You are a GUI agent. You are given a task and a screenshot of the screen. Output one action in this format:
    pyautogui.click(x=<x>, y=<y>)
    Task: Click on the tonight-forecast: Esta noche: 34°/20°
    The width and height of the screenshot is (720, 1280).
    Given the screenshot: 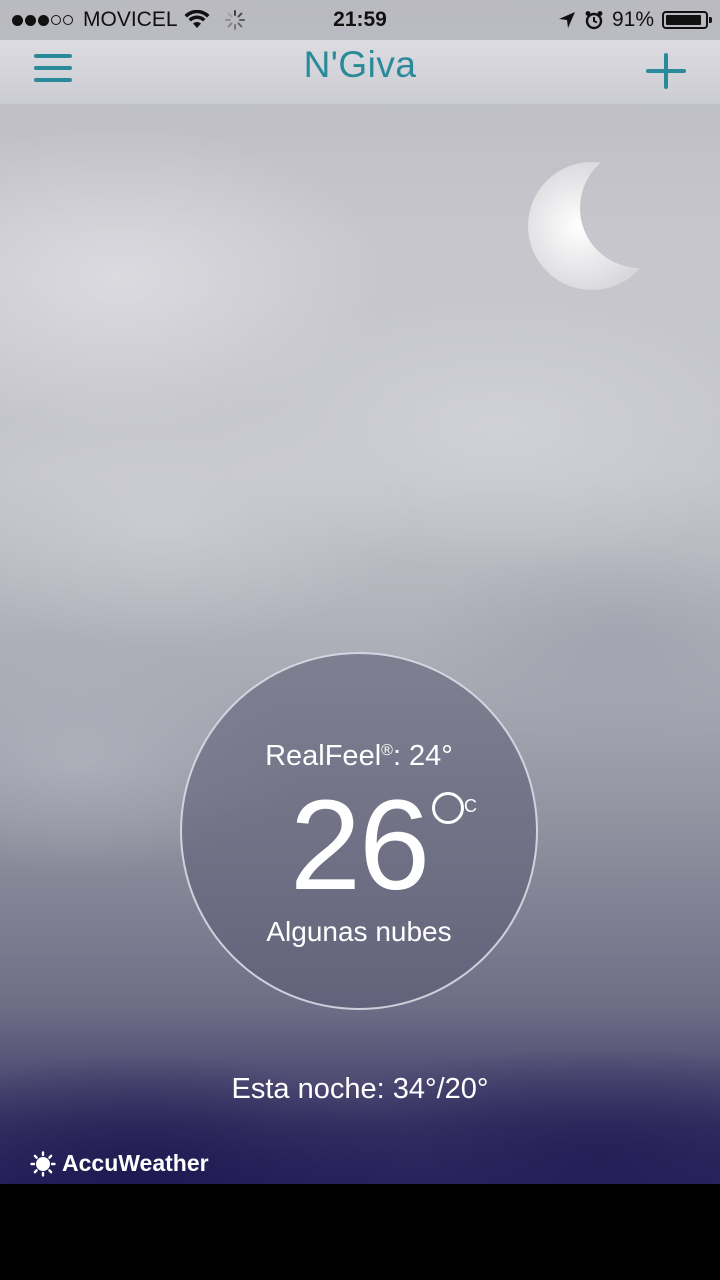 What is the action you would take?
    pyautogui.click(x=360, y=1089)
    